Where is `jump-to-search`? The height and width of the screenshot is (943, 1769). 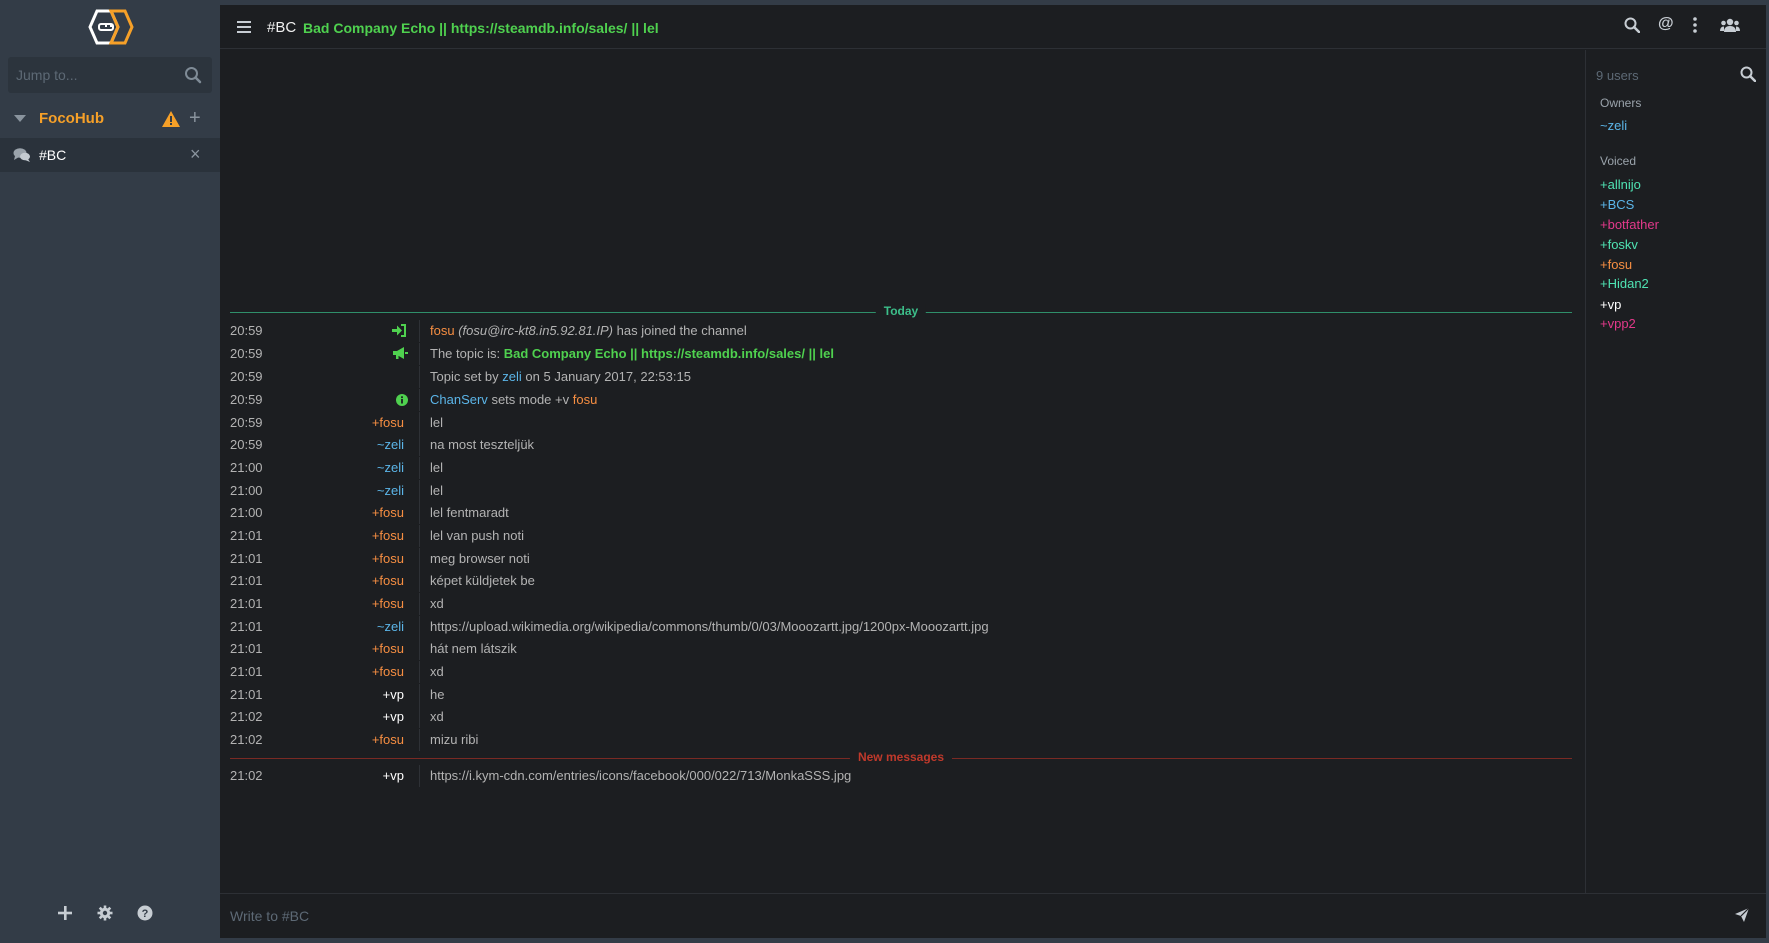 jump-to-search is located at coordinates (110, 75).